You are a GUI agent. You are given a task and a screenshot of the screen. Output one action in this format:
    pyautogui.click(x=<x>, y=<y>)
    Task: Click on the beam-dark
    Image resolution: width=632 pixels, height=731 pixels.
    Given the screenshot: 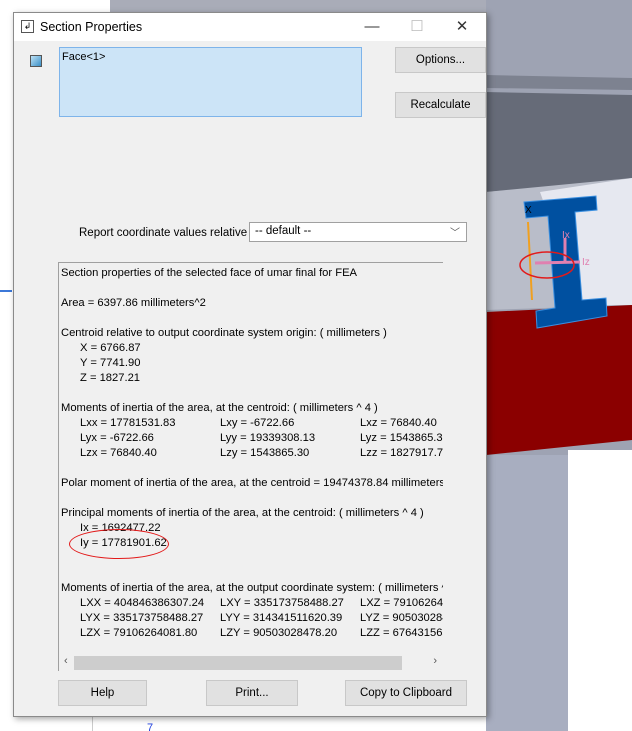 What is the action you would take?
    pyautogui.click(x=559, y=142)
    